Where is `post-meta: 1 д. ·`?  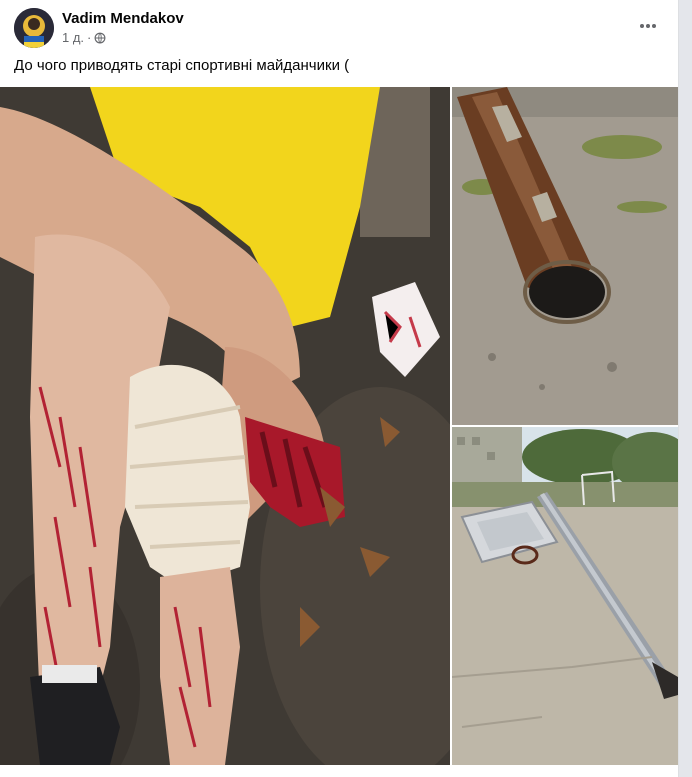 post-meta: 1 д. · is located at coordinates (84, 37).